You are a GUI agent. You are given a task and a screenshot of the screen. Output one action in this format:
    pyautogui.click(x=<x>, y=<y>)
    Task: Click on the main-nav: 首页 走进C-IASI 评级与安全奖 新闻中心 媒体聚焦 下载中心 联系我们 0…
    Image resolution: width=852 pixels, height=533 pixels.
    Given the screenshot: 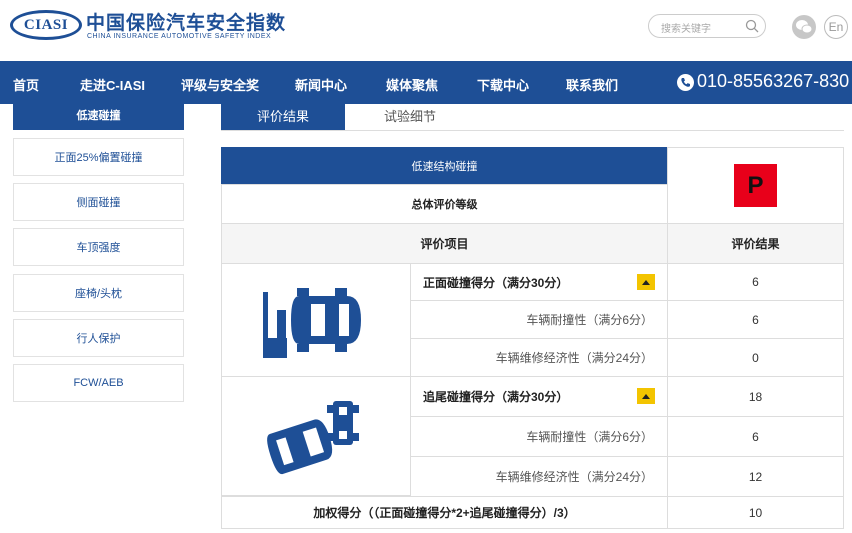 What is the action you would take?
    pyautogui.click(x=426, y=82)
    